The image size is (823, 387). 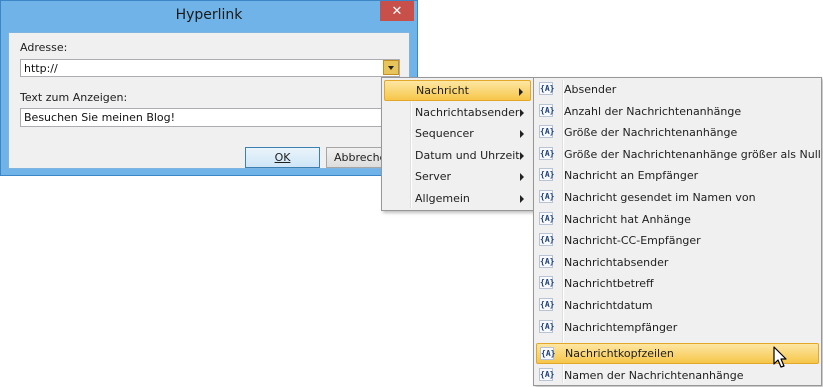 What do you see at coordinates (444, 133) in the screenshot?
I see `menu-item-label: Sequencer` at bounding box center [444, 133].